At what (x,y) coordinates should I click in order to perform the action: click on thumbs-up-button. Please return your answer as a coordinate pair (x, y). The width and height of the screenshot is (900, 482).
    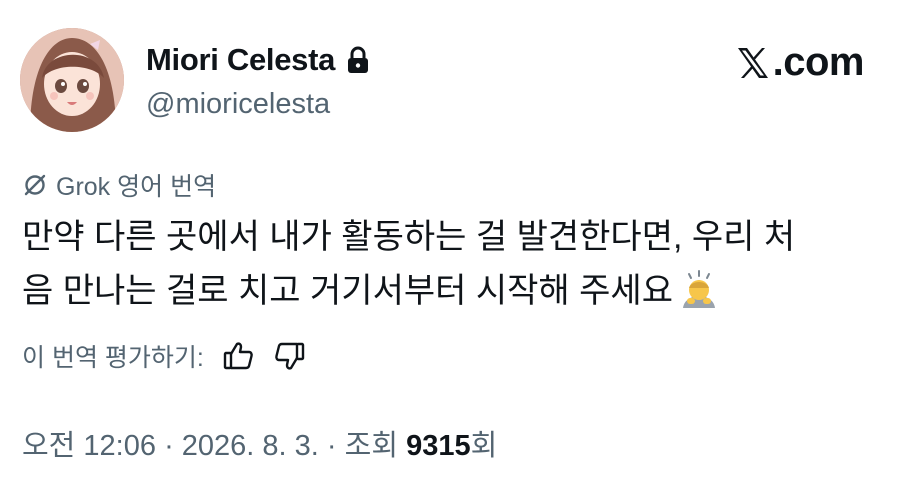
    Looking at the image, I should click on (238, 356).